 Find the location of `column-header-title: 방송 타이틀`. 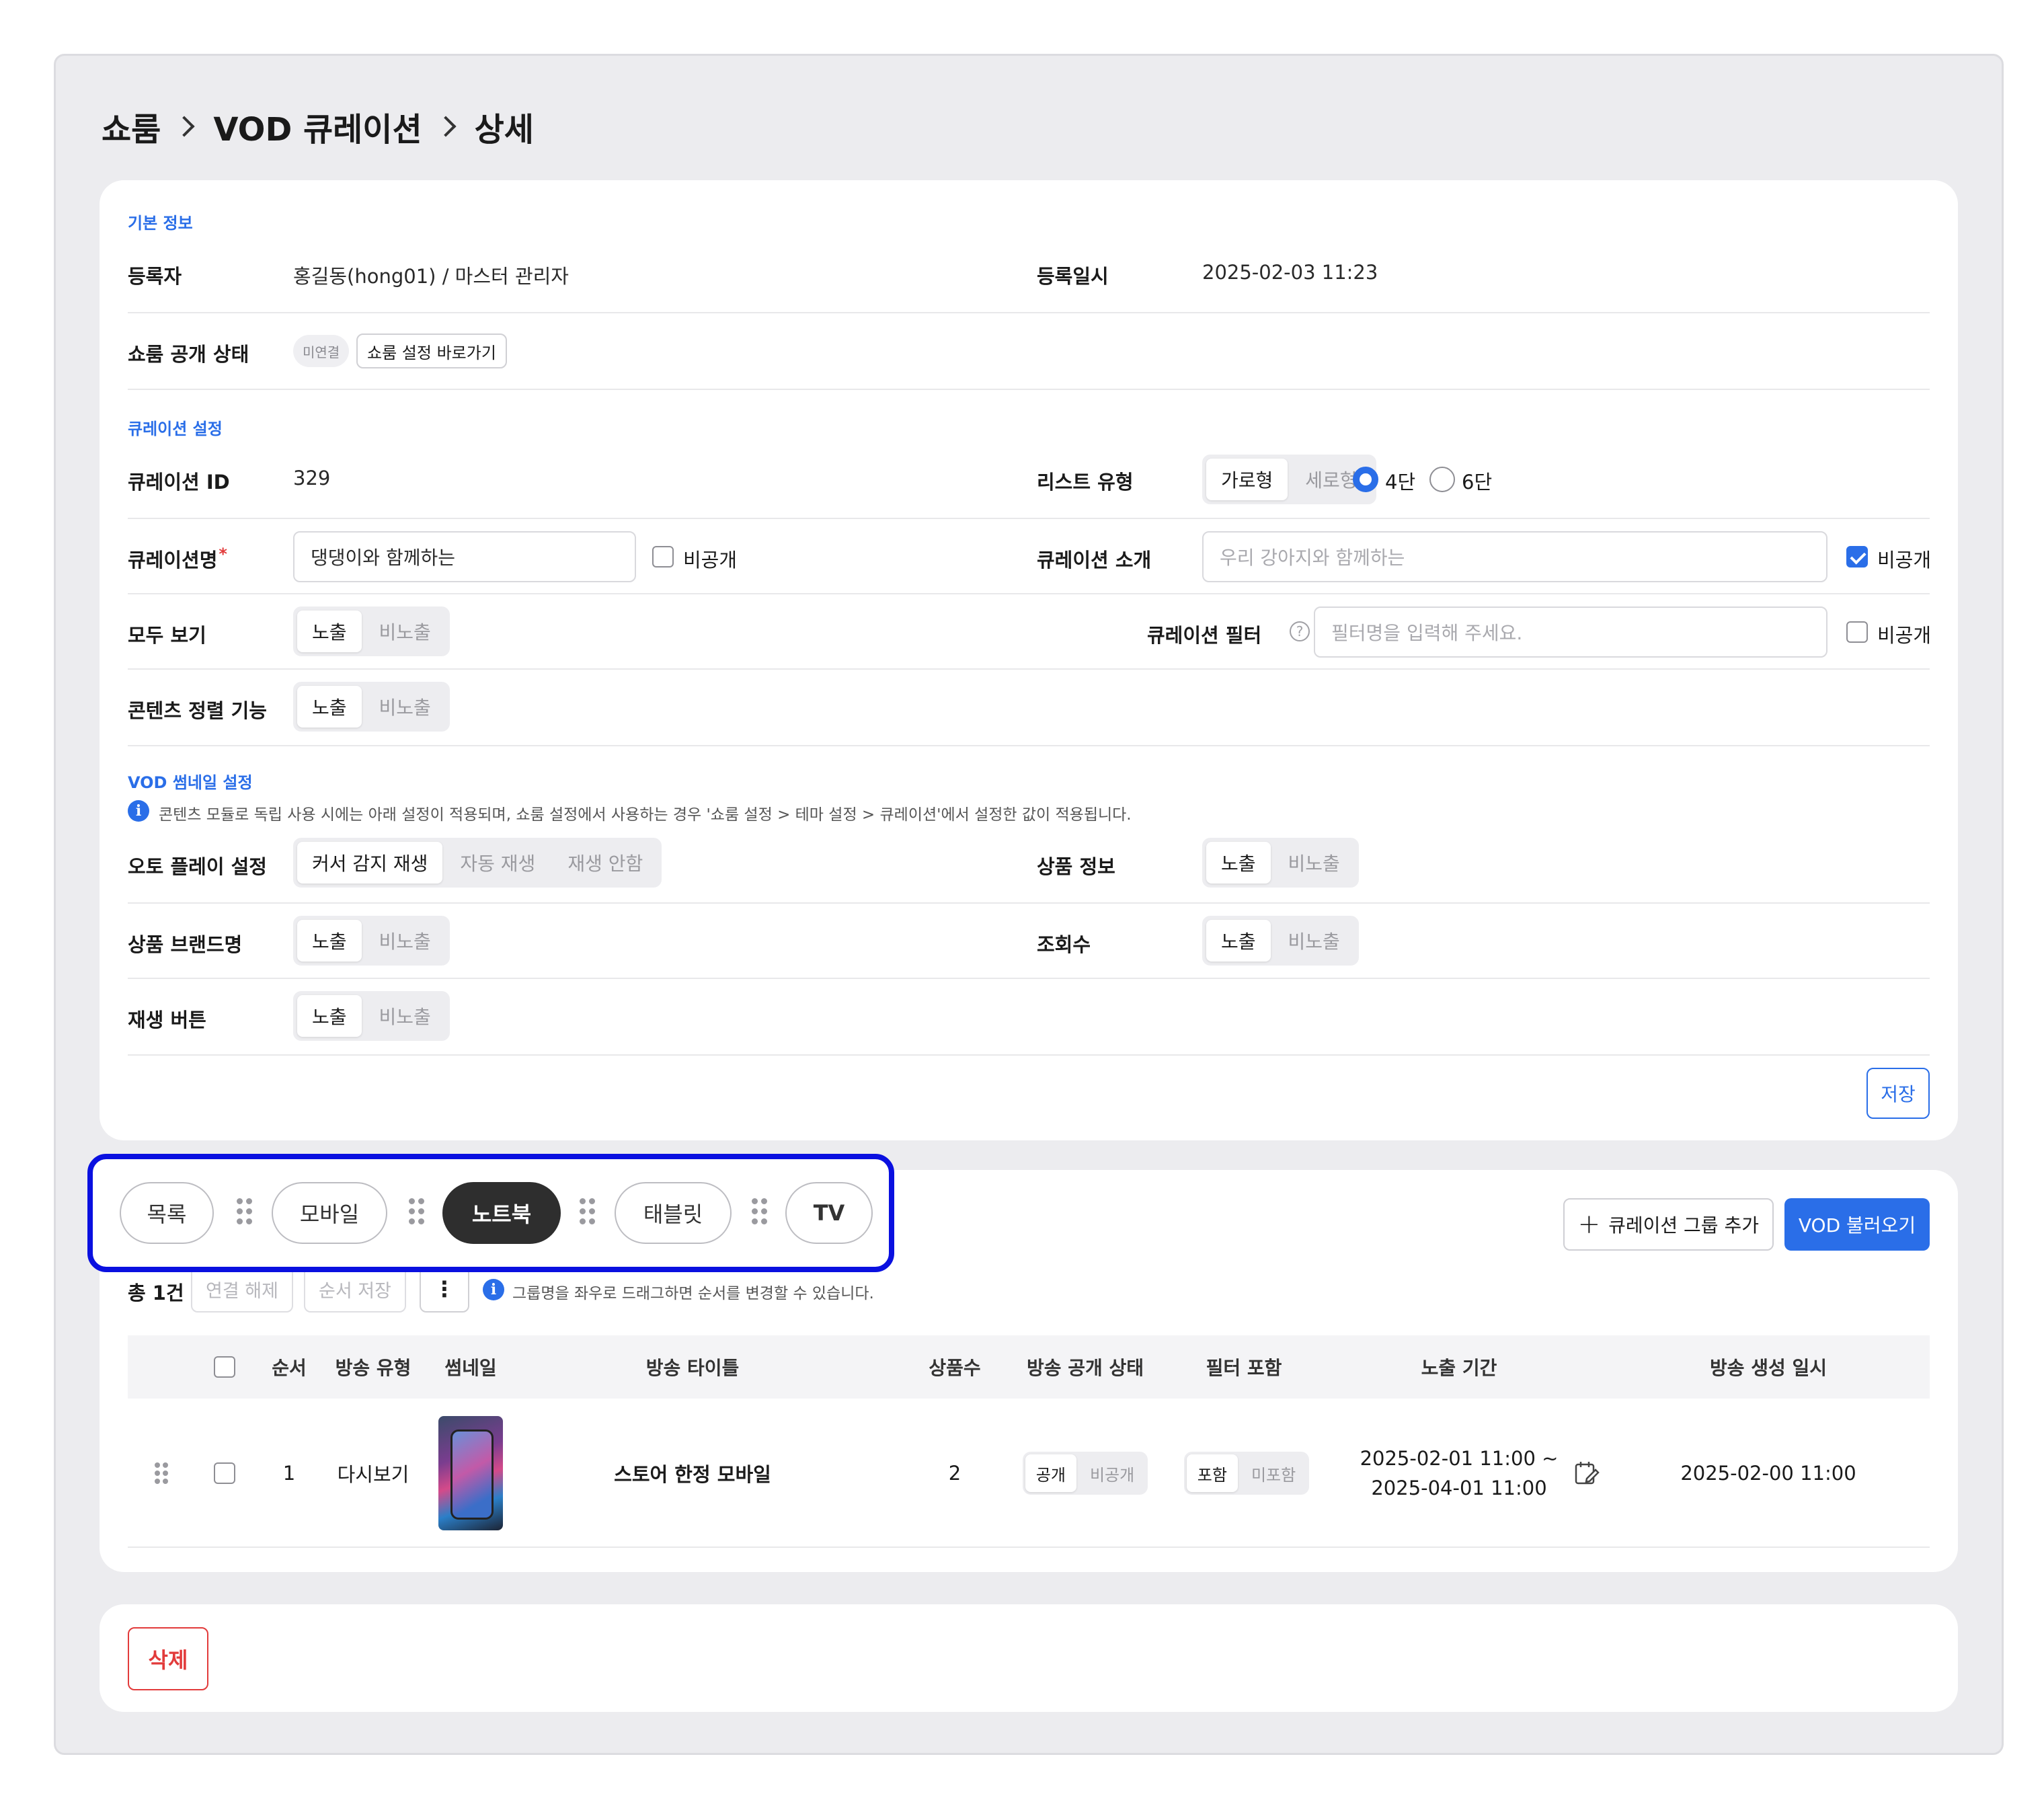

column-header-title: 방송 타이틀 is located at coordinates (692, 1367).